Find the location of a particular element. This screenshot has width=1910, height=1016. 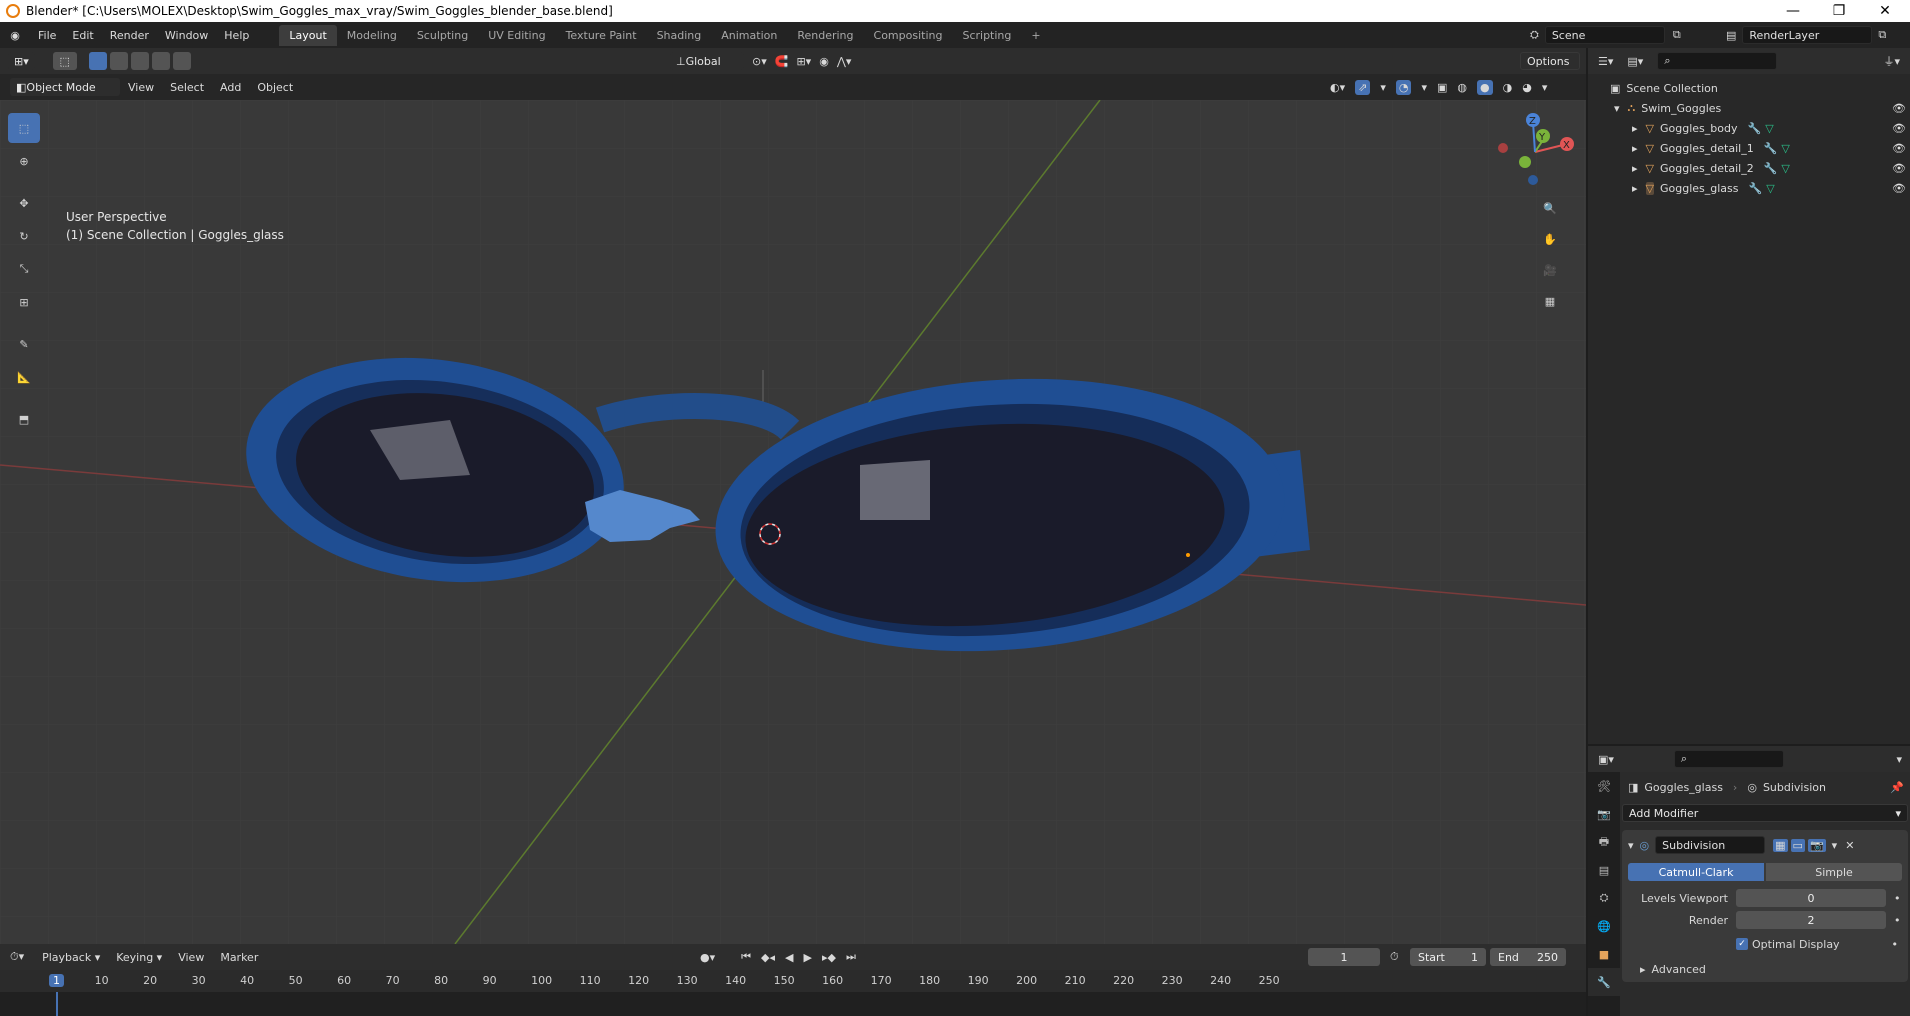

select-tool-icon: ⬚ is located at coordinates (24, 128).